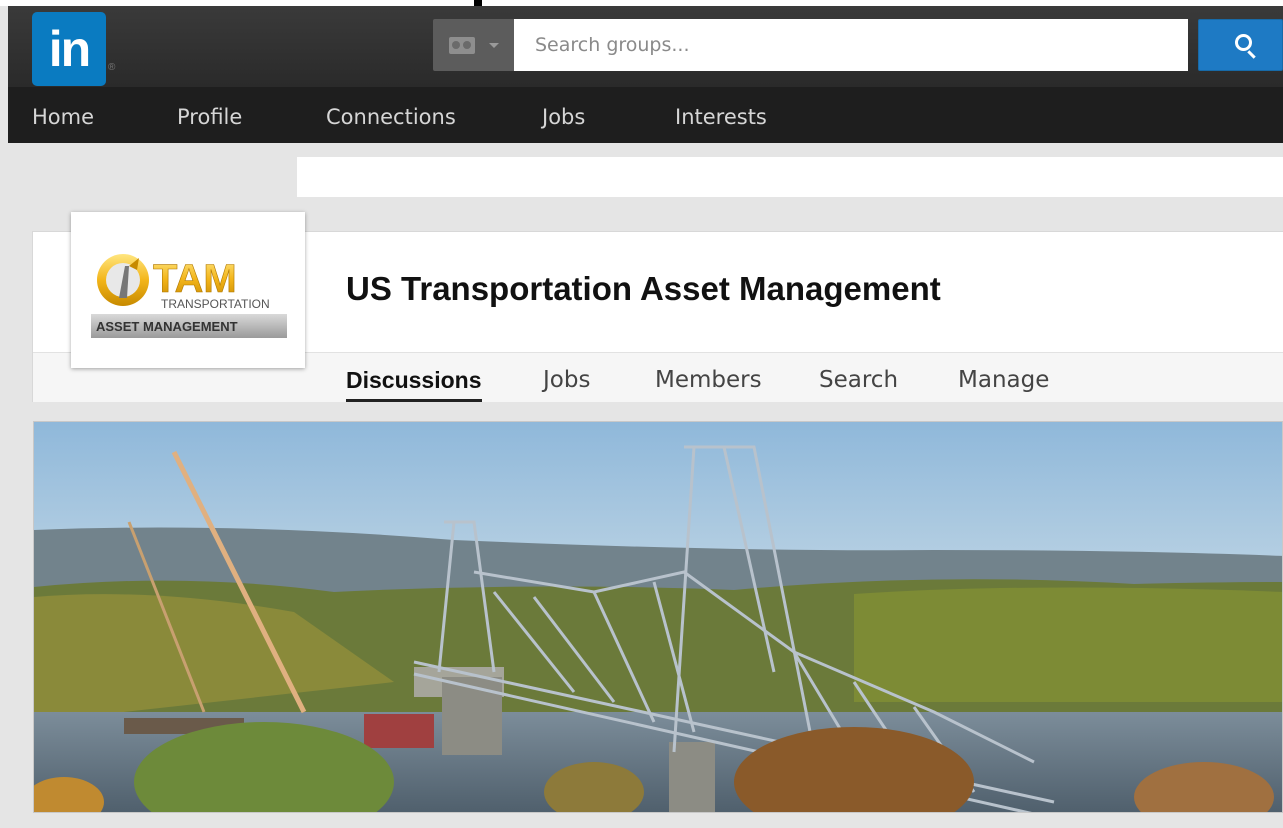 The image size is (1283, 828). Describe the element at coordinates (209, 115) in the screenshot. I see `nav-item-profile: Profile` at that location.